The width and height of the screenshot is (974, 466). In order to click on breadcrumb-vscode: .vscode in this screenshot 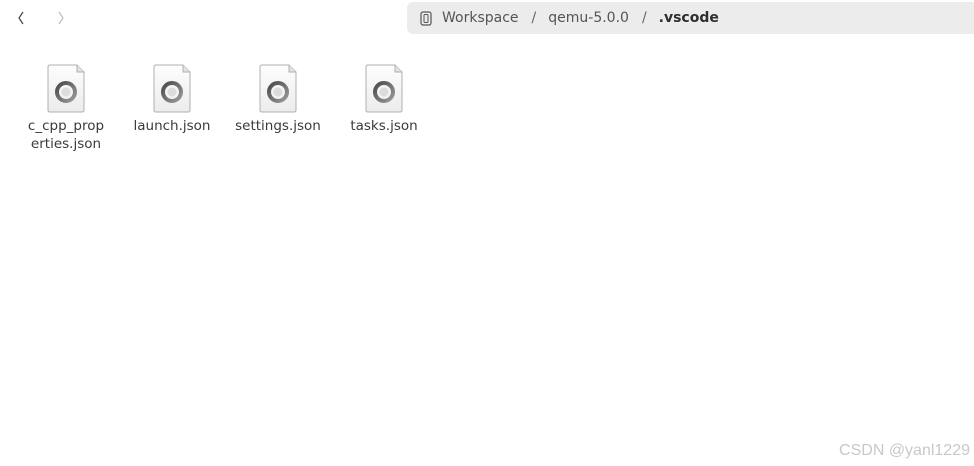, I will do `click(689, 18)`.